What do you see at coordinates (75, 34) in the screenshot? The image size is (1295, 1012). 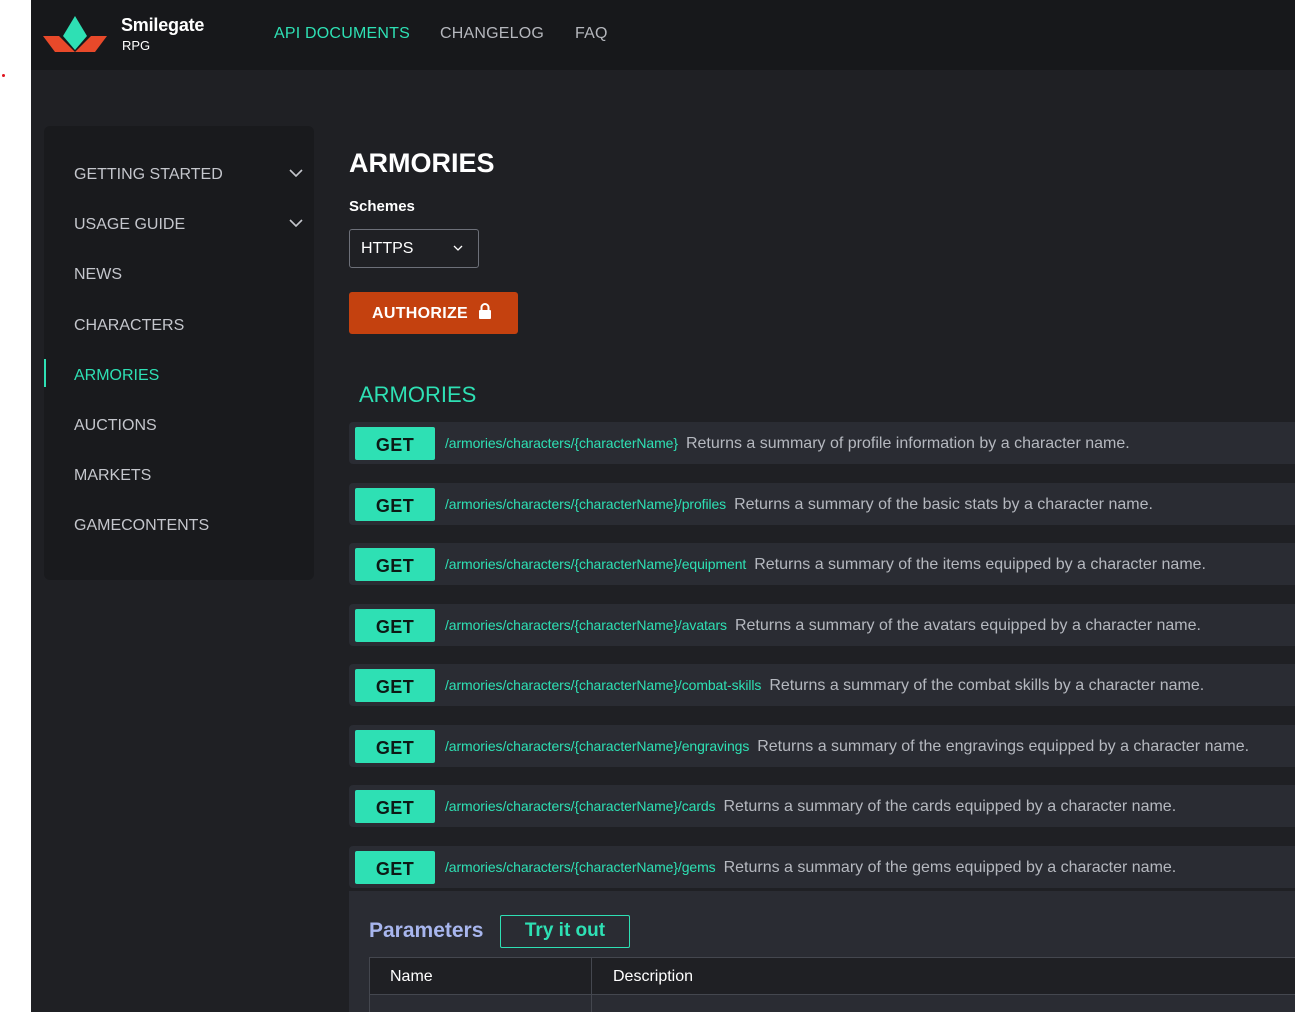 I see `smilegate-logo` at bounding box center [75, 34].